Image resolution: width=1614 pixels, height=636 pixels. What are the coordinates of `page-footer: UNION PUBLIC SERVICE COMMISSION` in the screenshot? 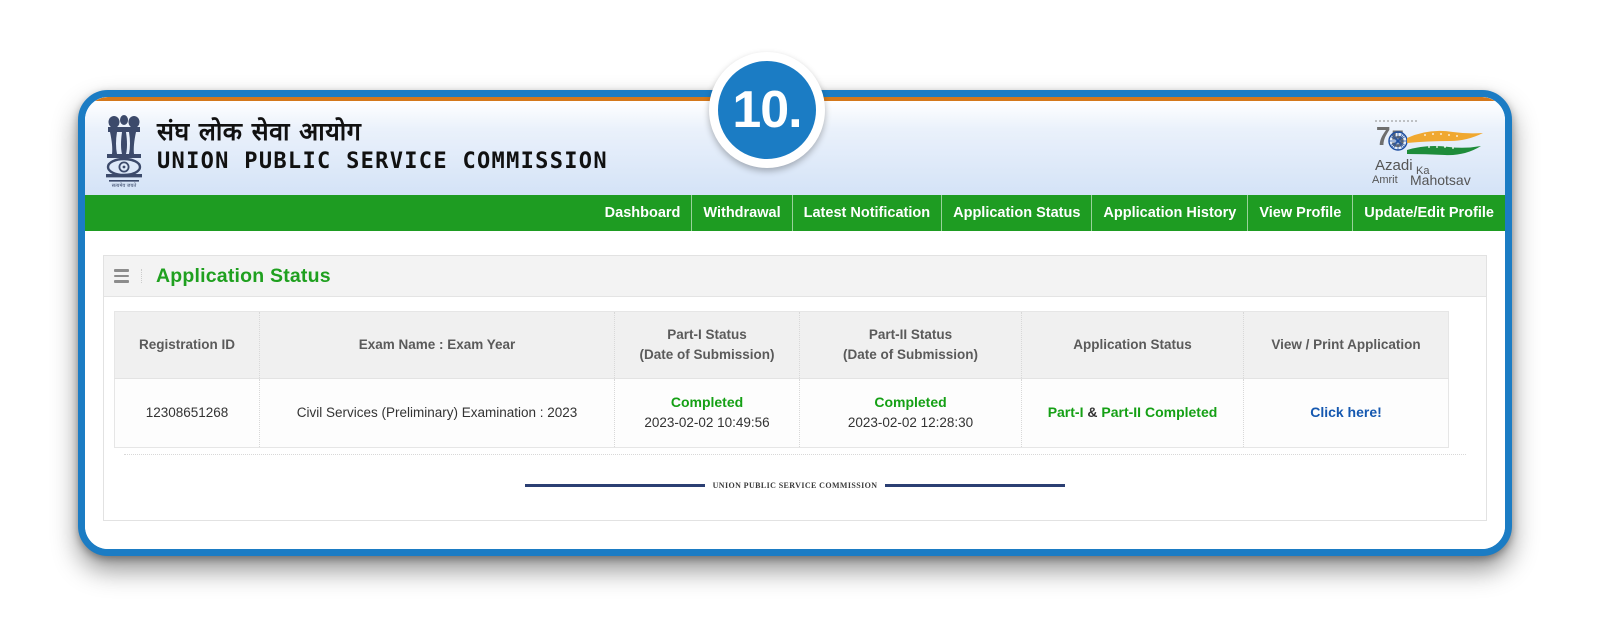 It's located at (795, 485).